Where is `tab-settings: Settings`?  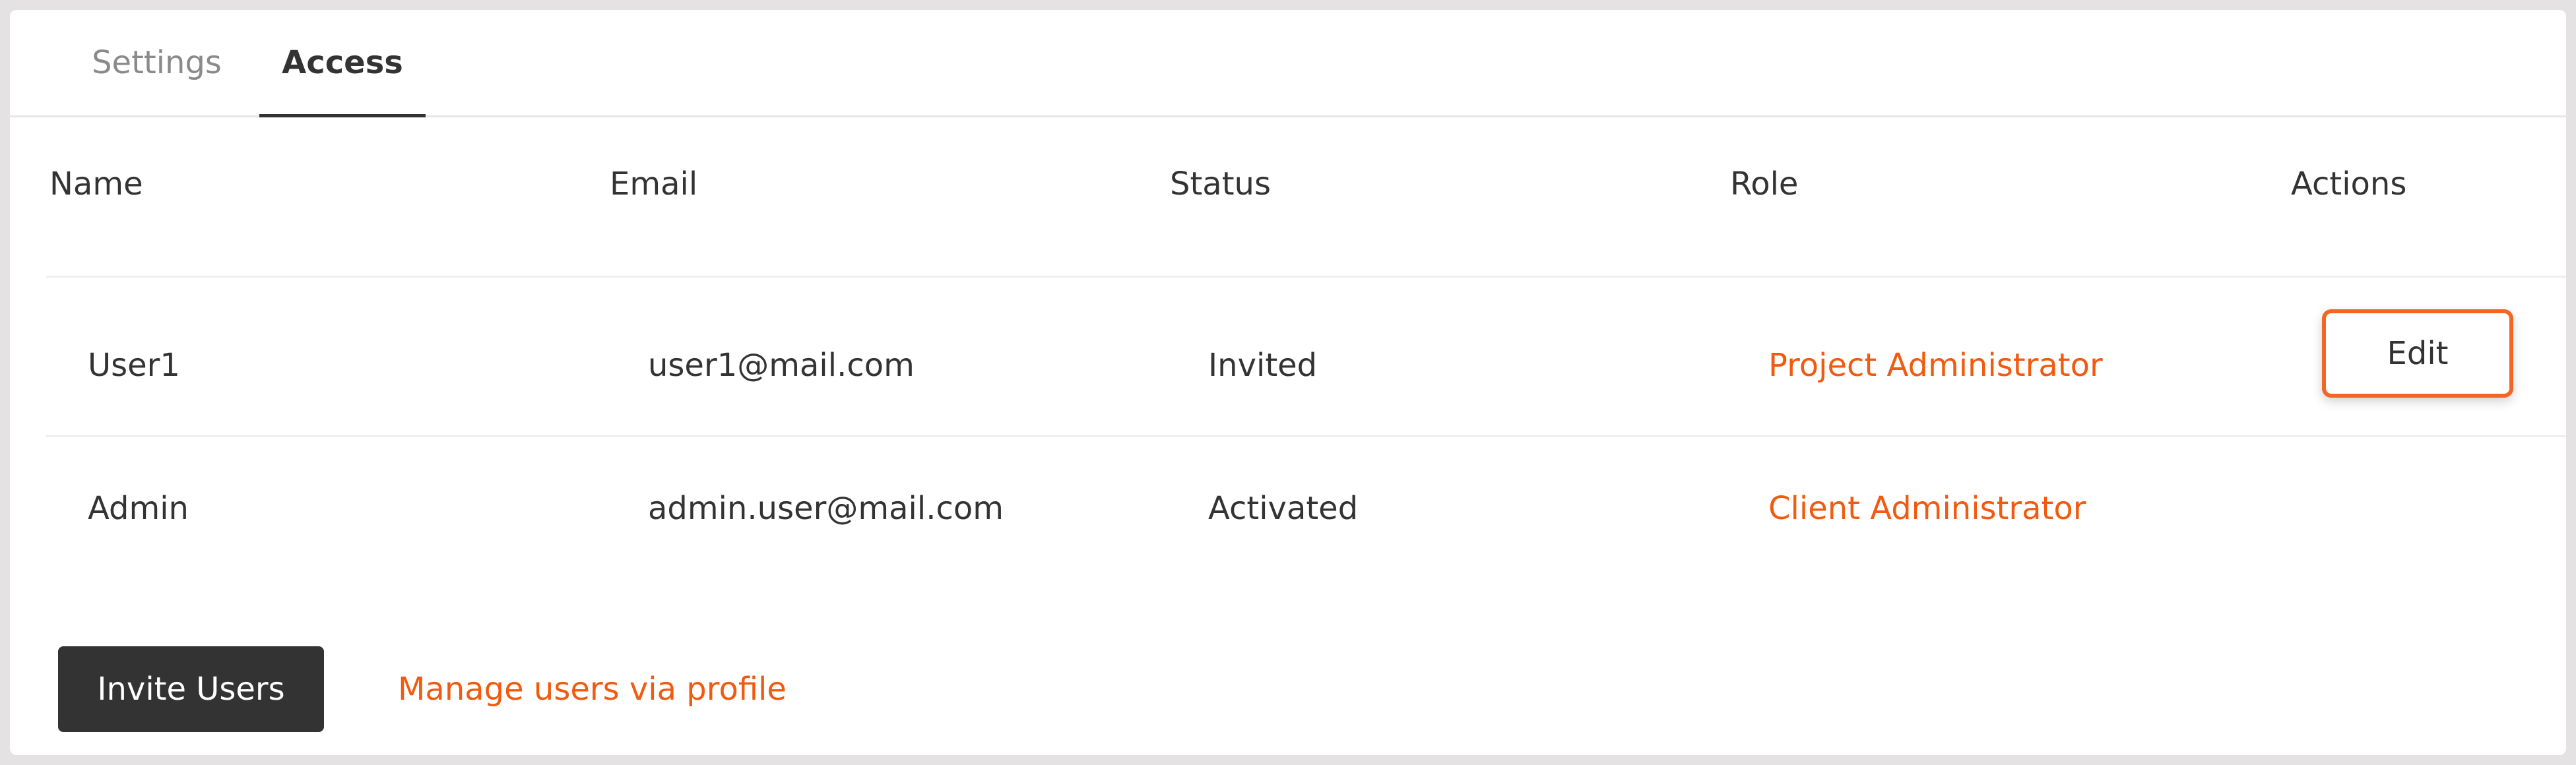
tab-settings: Settings is located at coordinates (156, 62).